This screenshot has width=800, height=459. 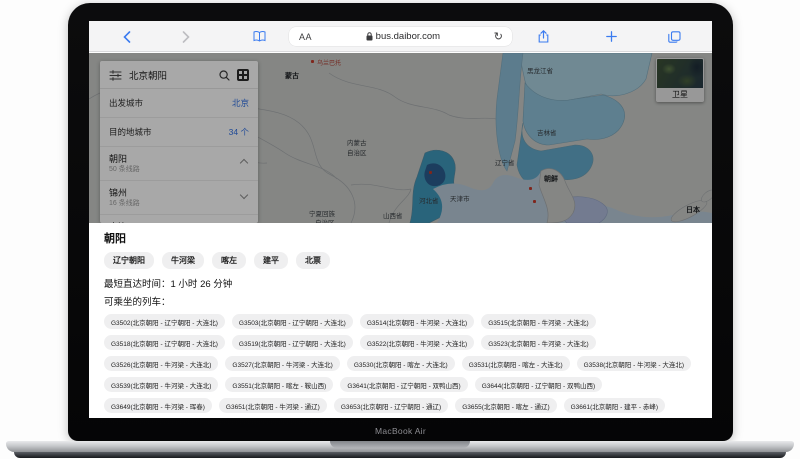 I want to click on train-pill: G3518(北京朝阳 - 辽宁朝阳 - 大连北), so click(x=164, y=342).